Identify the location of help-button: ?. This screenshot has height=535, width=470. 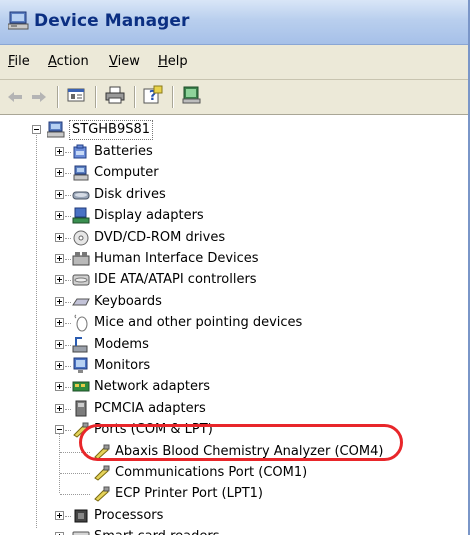
(153, 96).